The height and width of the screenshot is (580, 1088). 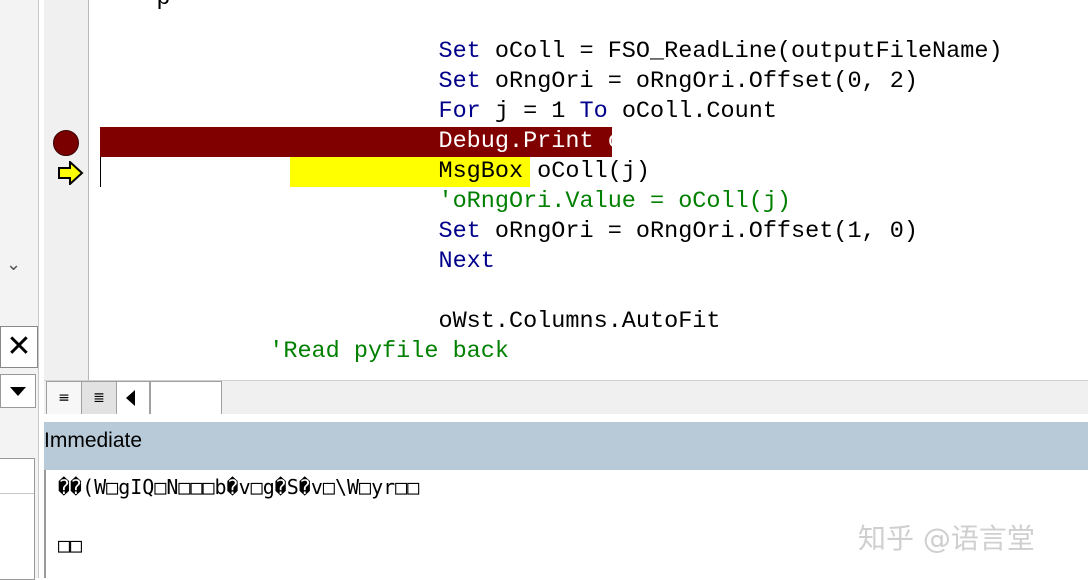 I want to click on code-text: p, so click(x=135, y=6).